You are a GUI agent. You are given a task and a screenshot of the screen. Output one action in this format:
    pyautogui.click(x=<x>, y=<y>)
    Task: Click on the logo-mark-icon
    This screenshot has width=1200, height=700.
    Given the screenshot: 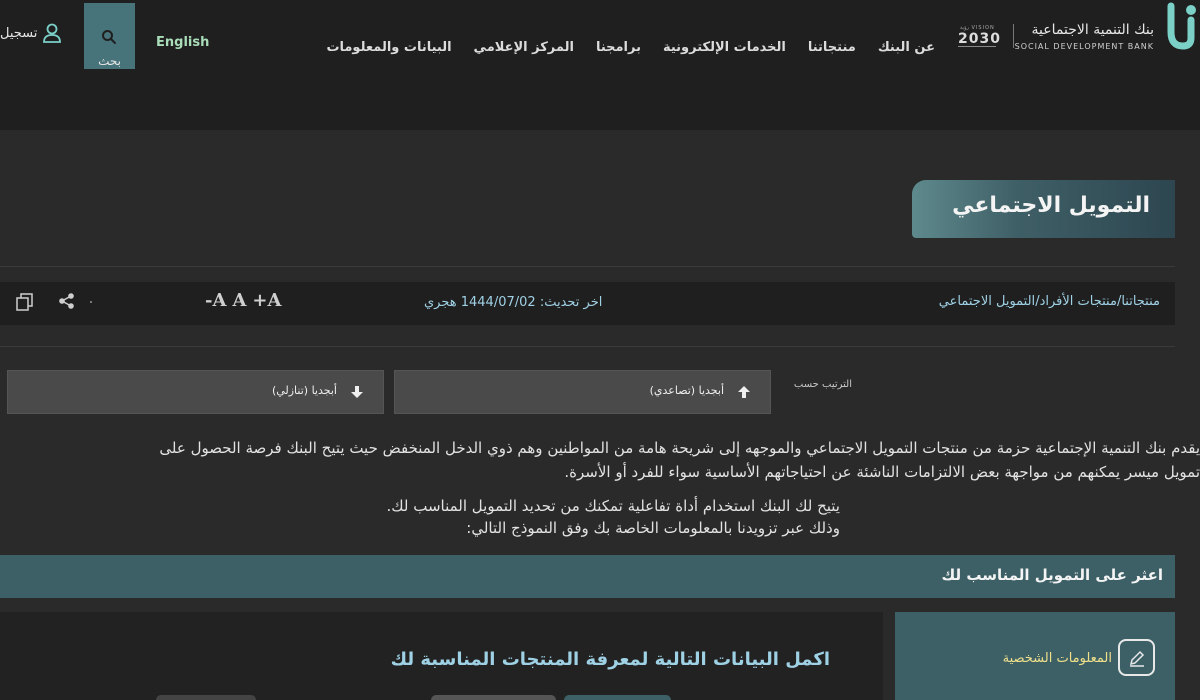 What is the action you would take?
    pyautogui.click(x=1181, y=26)
    